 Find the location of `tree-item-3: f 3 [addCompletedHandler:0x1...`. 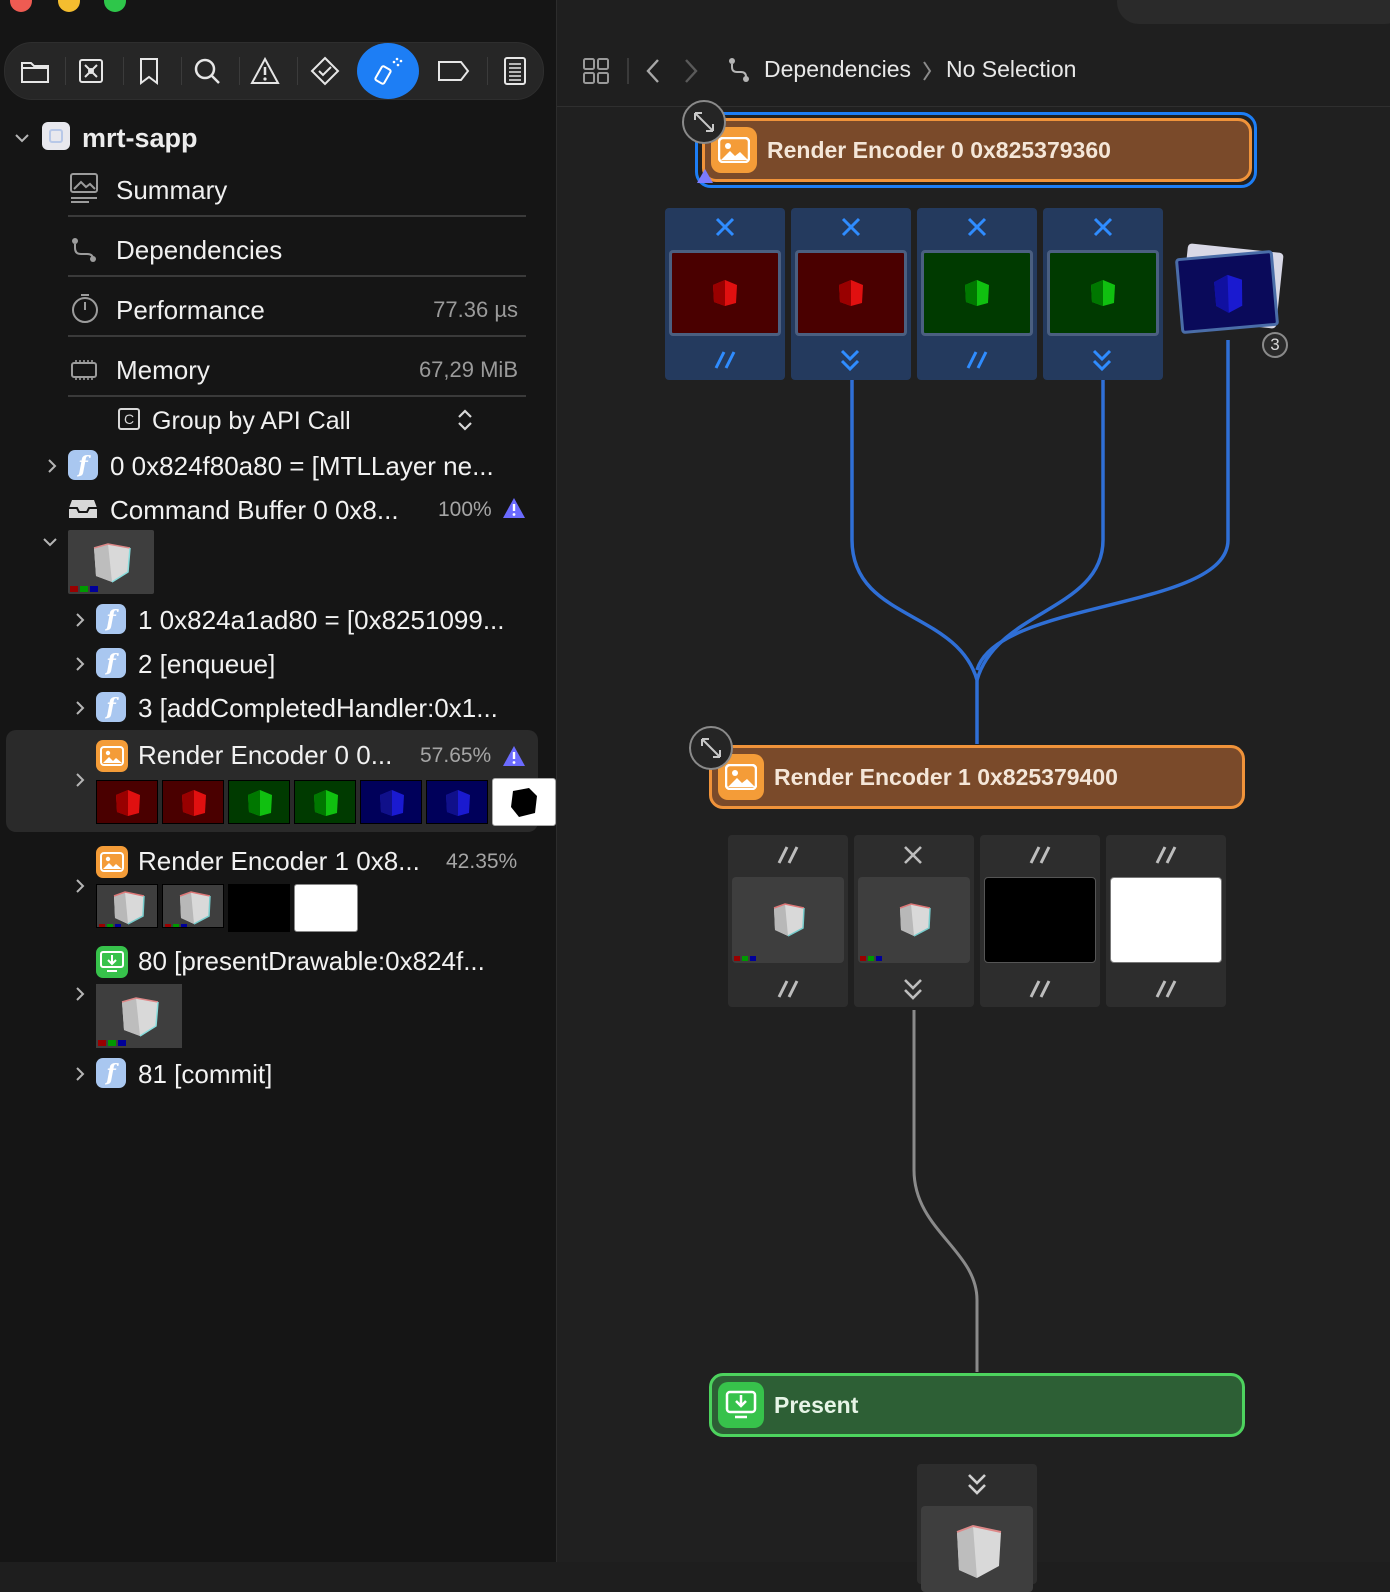

tree-item-3: f 3 [addCompletedHandler:0x1... is located at coordinates (278, 708).